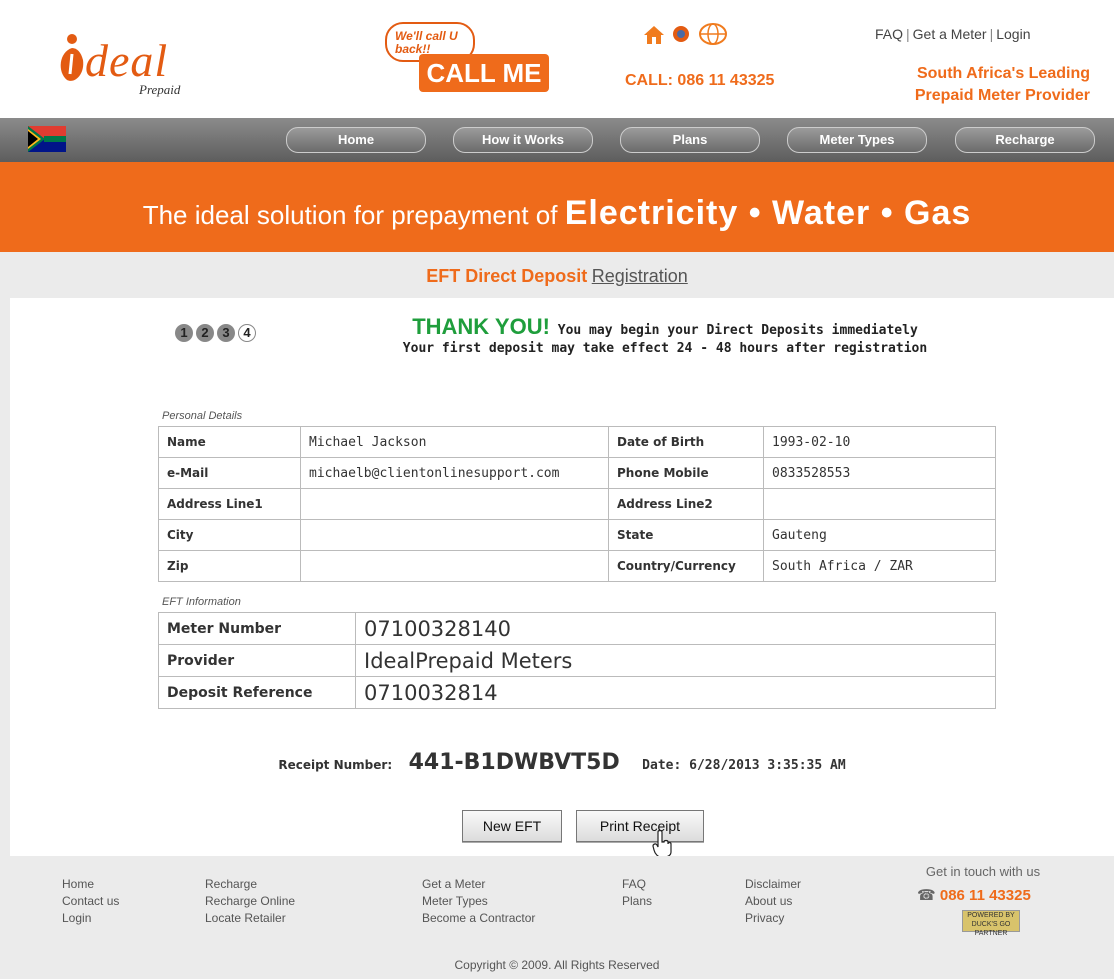 Image resolution: width=1114 pixels, height=979 pixels. What do you see at coordinates (454, 442) in the screenshot?
I see `name-value: Michael Jackson` at bounding box center [454, 442].